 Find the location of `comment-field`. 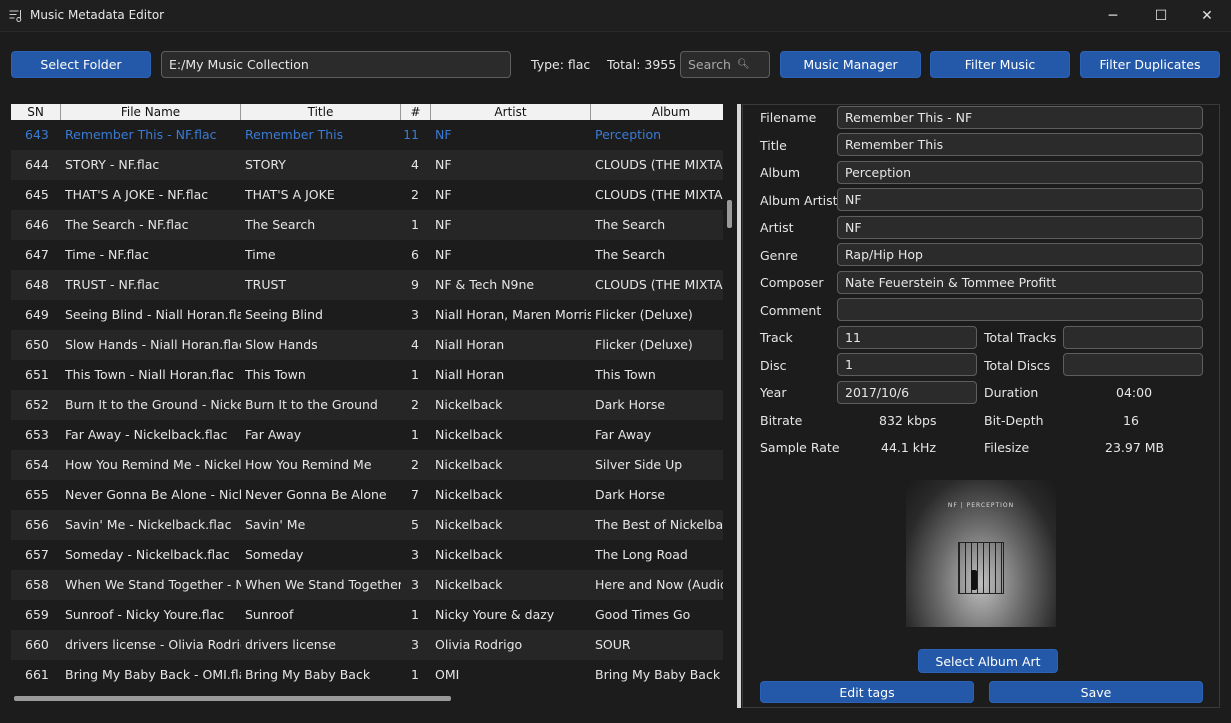

comment-field is located at coordinates (1020, 309).